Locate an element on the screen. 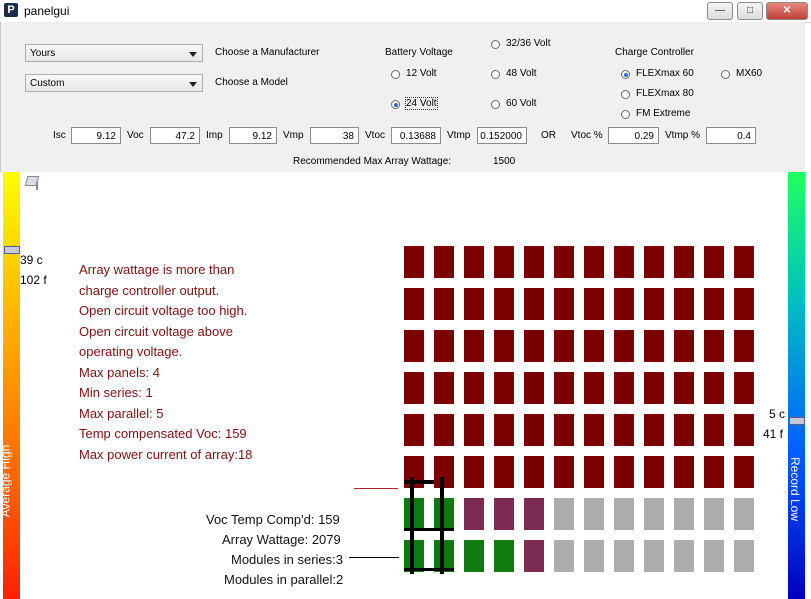 The image size is (811, 599). model-select: Custom is located at coordinates (114, 83).